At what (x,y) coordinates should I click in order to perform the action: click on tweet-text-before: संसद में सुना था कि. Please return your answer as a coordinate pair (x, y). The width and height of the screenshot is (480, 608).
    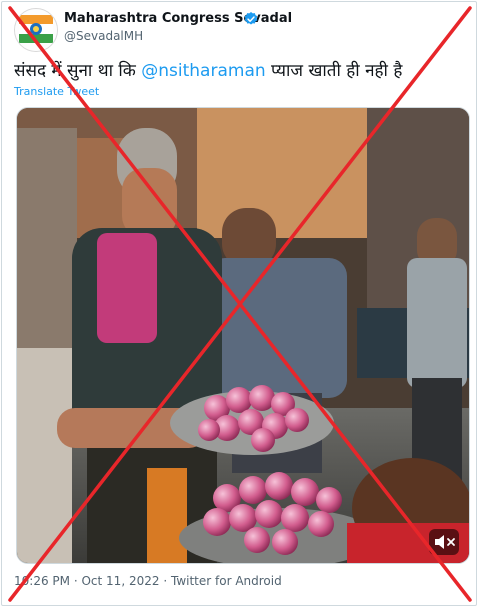
    Looking at the image, I should click on (78, 71).